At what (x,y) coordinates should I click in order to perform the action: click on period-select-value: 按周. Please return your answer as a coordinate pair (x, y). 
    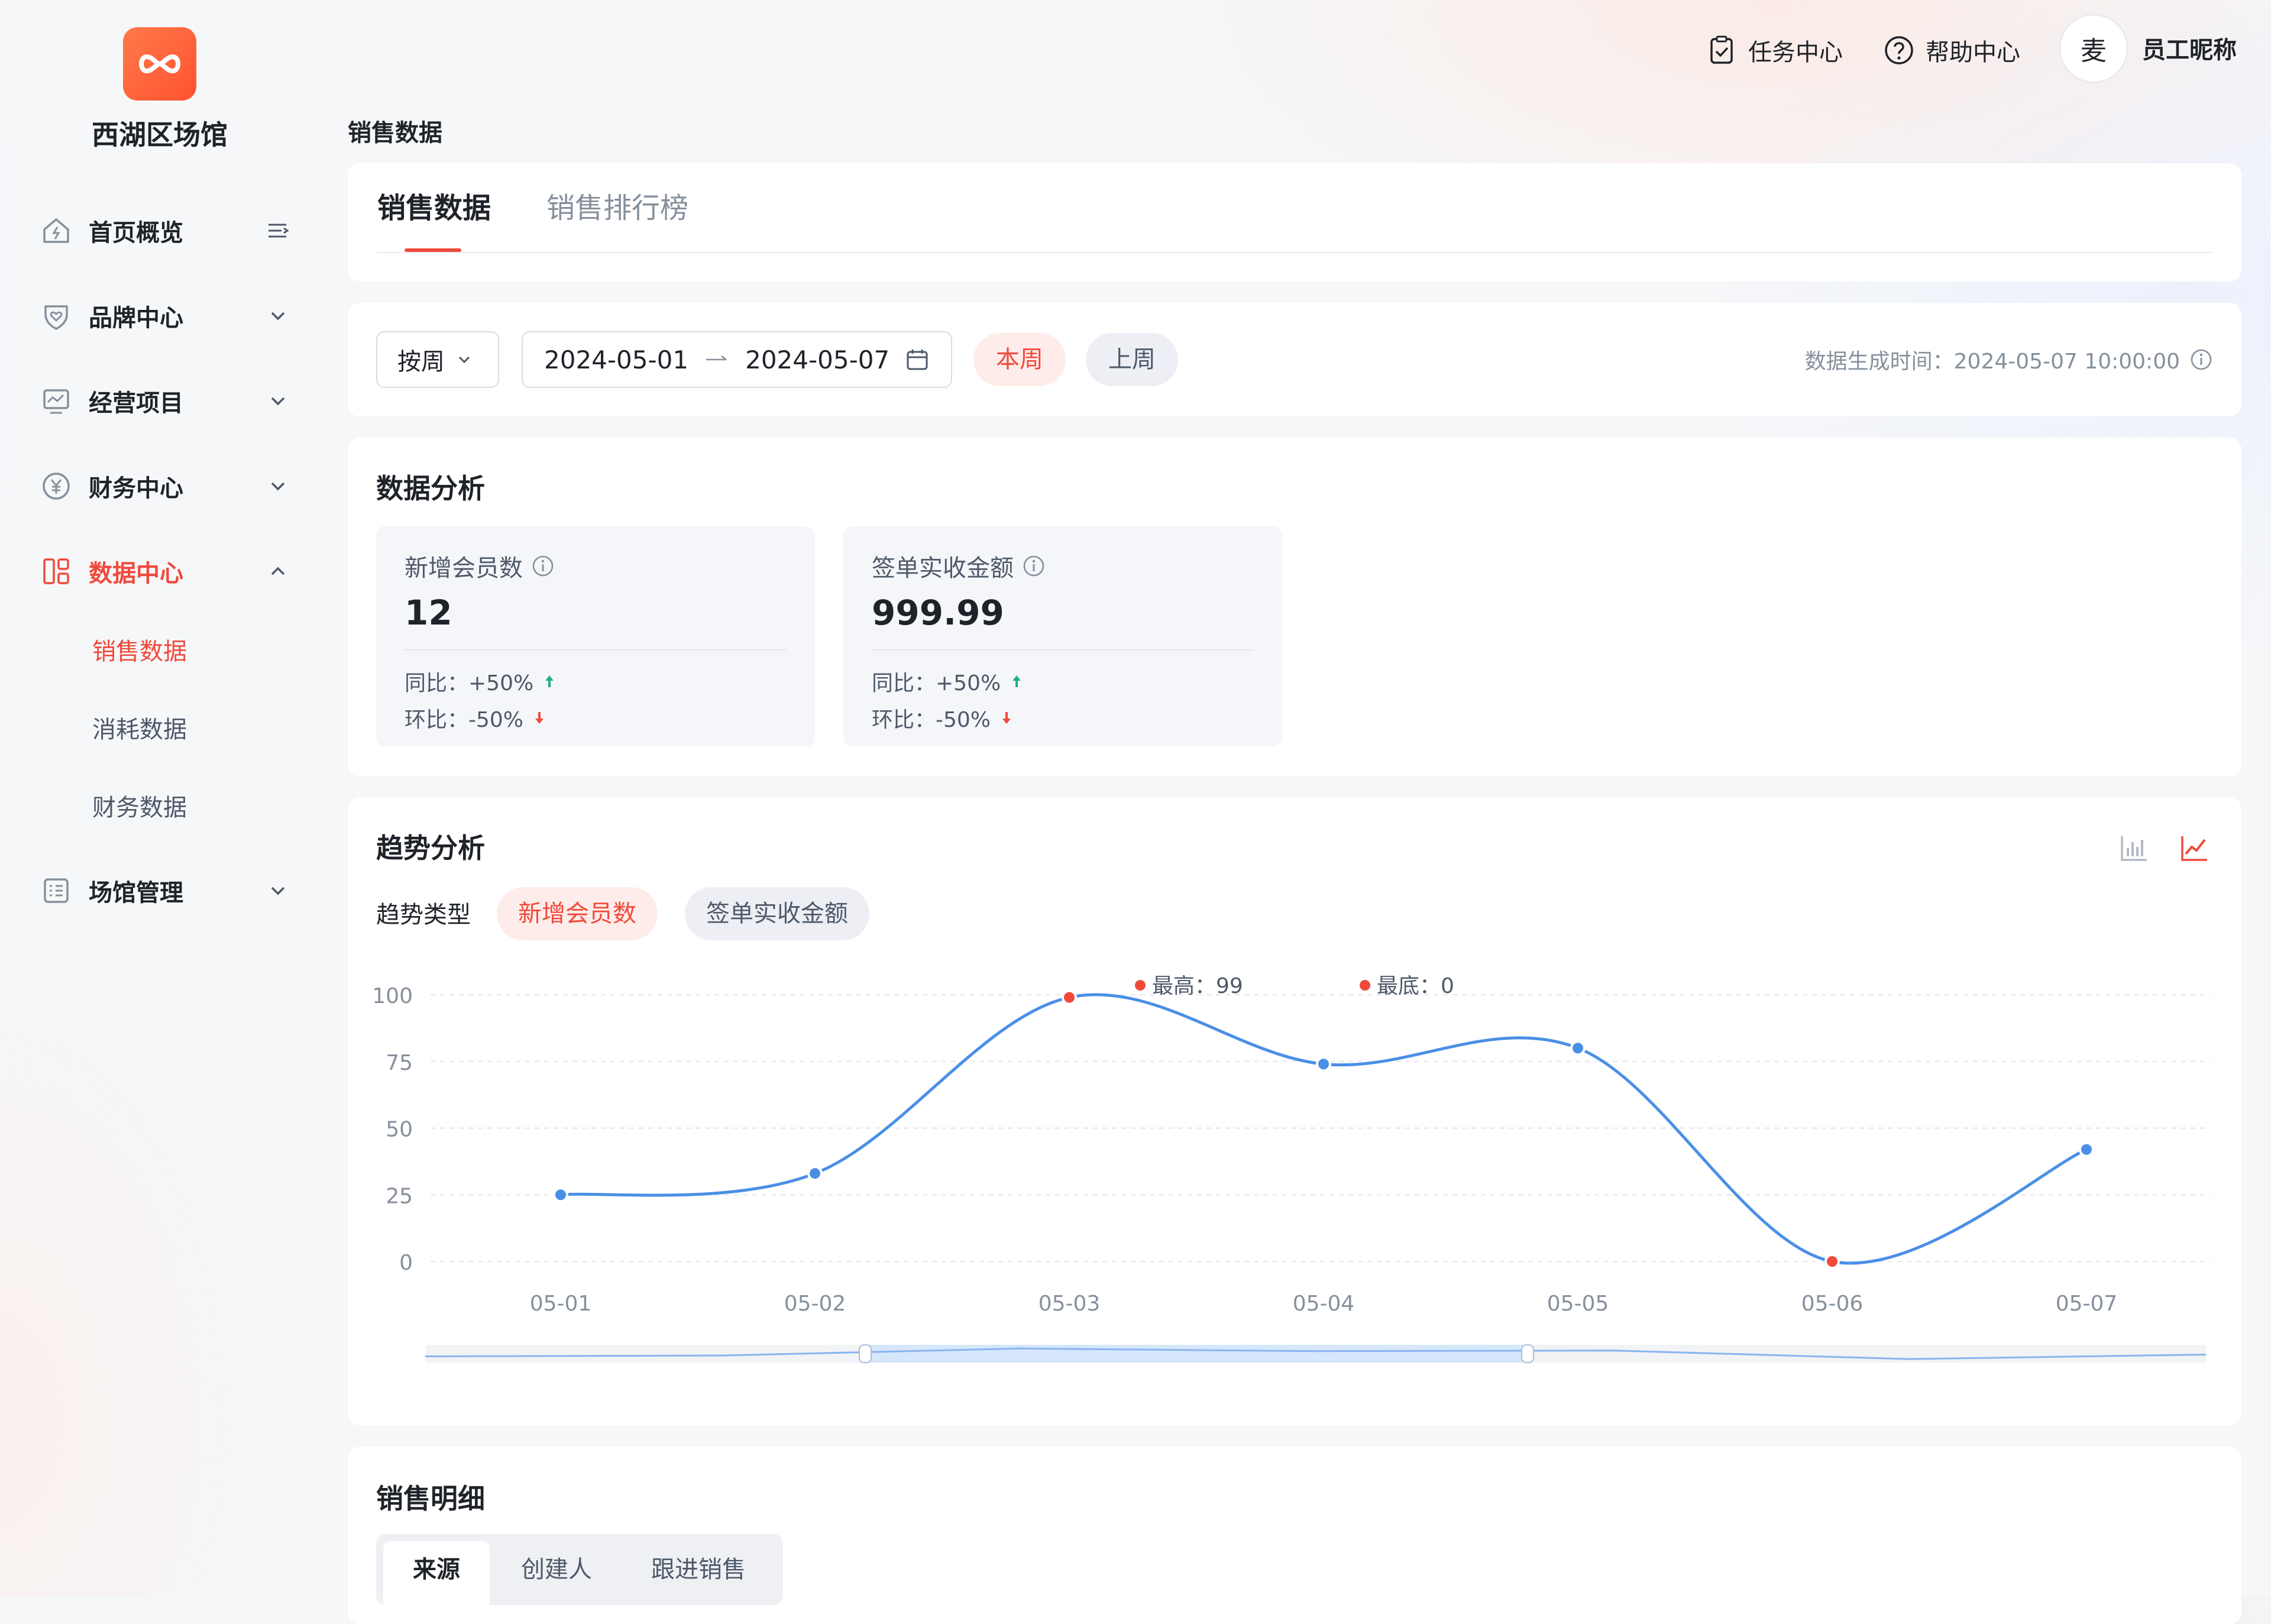
    Looking at the image, I should click on (421, 362).